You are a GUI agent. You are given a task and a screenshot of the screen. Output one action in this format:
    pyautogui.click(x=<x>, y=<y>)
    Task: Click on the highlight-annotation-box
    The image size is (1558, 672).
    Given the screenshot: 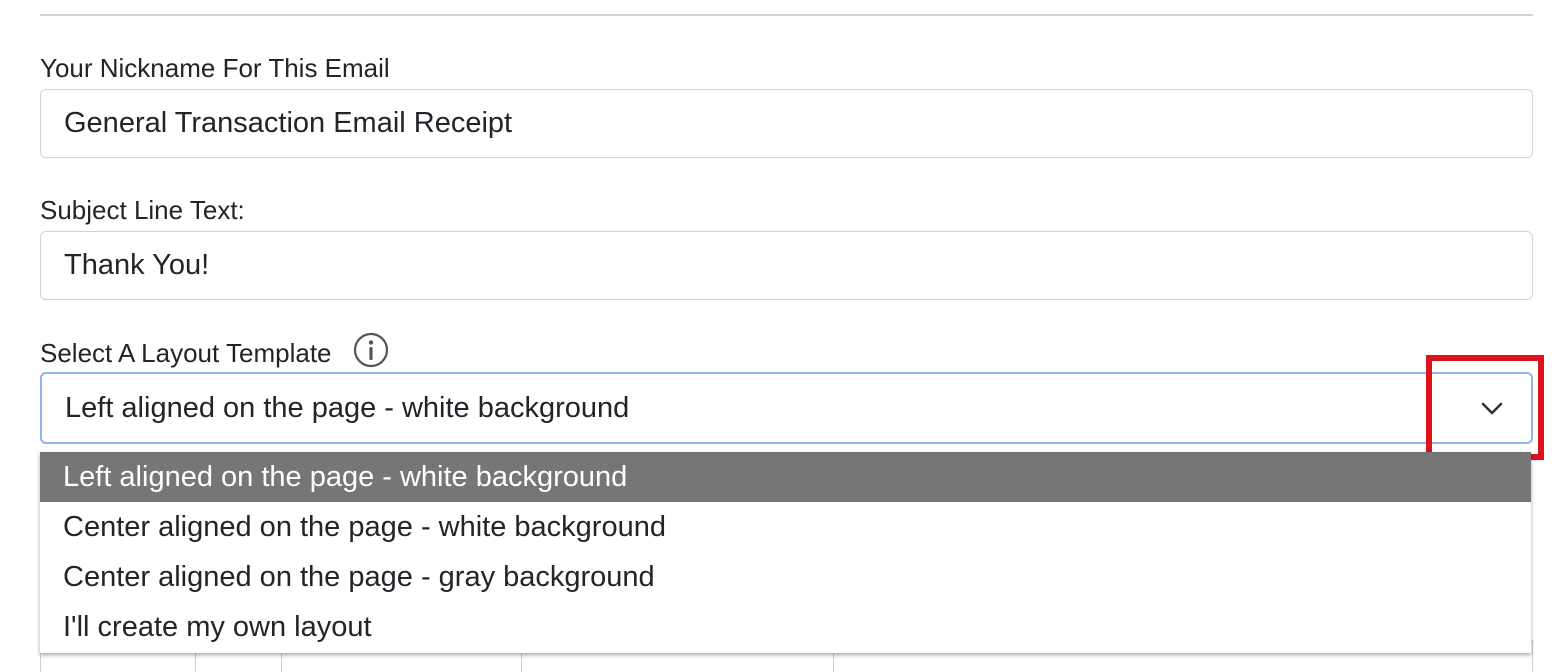 What is the action you would take?
    pyautogui.click(x=1485, y=407)
    